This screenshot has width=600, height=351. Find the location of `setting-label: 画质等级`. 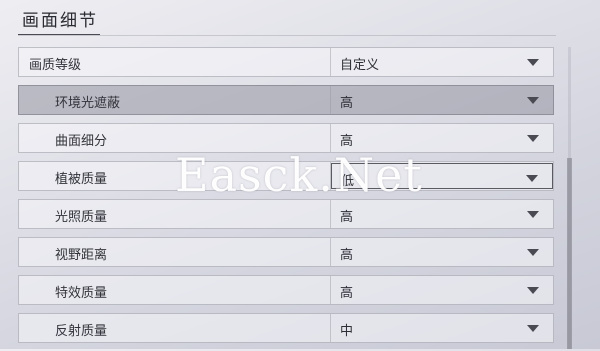

setting-label: 画质等级 is located at coordinates (55, 65).